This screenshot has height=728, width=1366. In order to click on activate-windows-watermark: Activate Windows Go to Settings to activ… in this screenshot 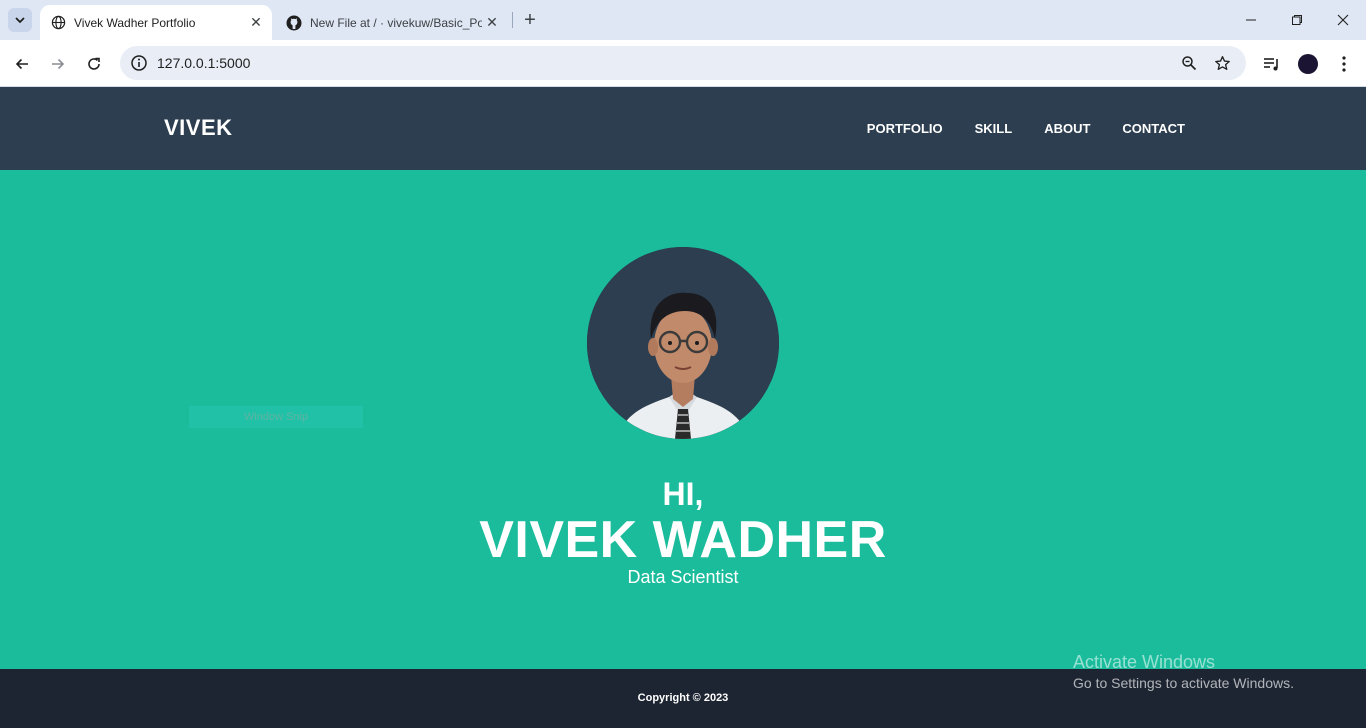, I will do `click(1183, 671)`.